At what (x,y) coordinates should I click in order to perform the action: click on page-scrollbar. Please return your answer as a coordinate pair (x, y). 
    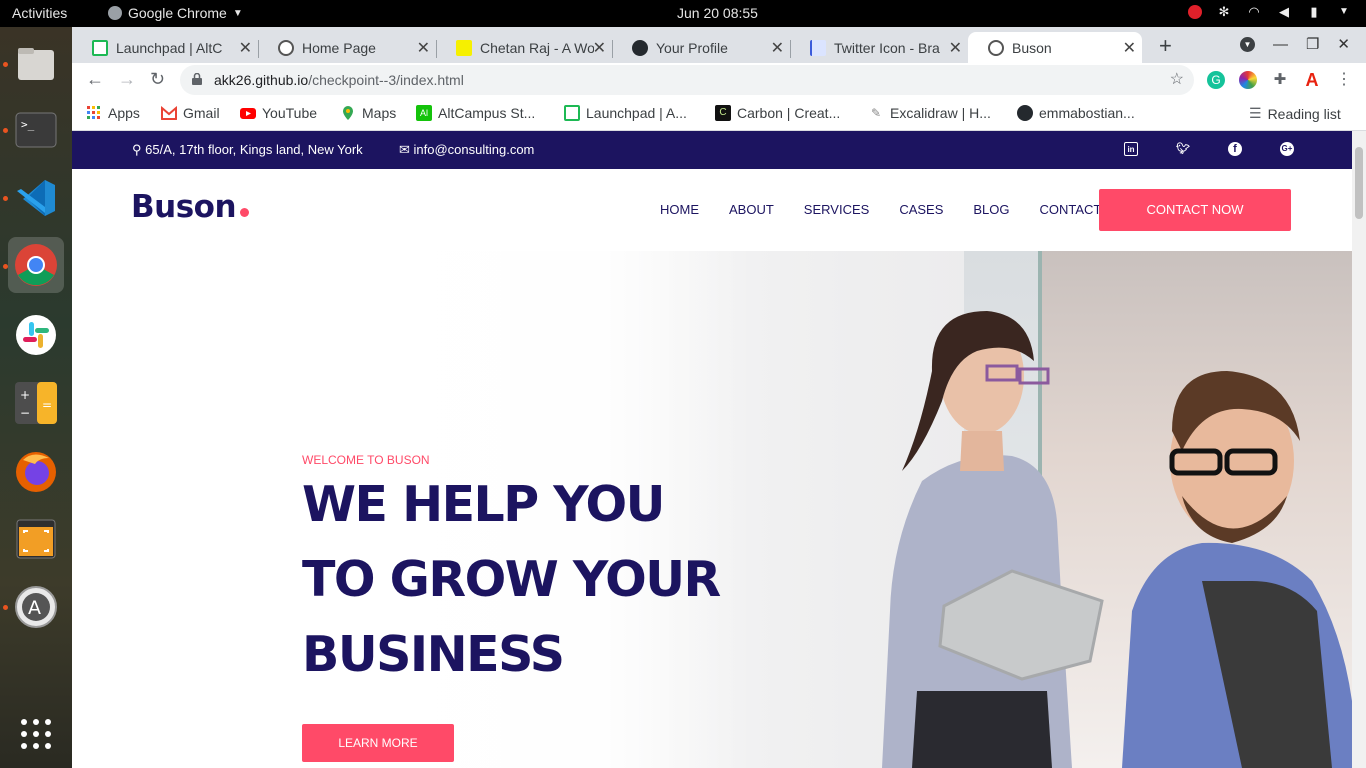
    Looking at the image, I should click on (1359, 449).